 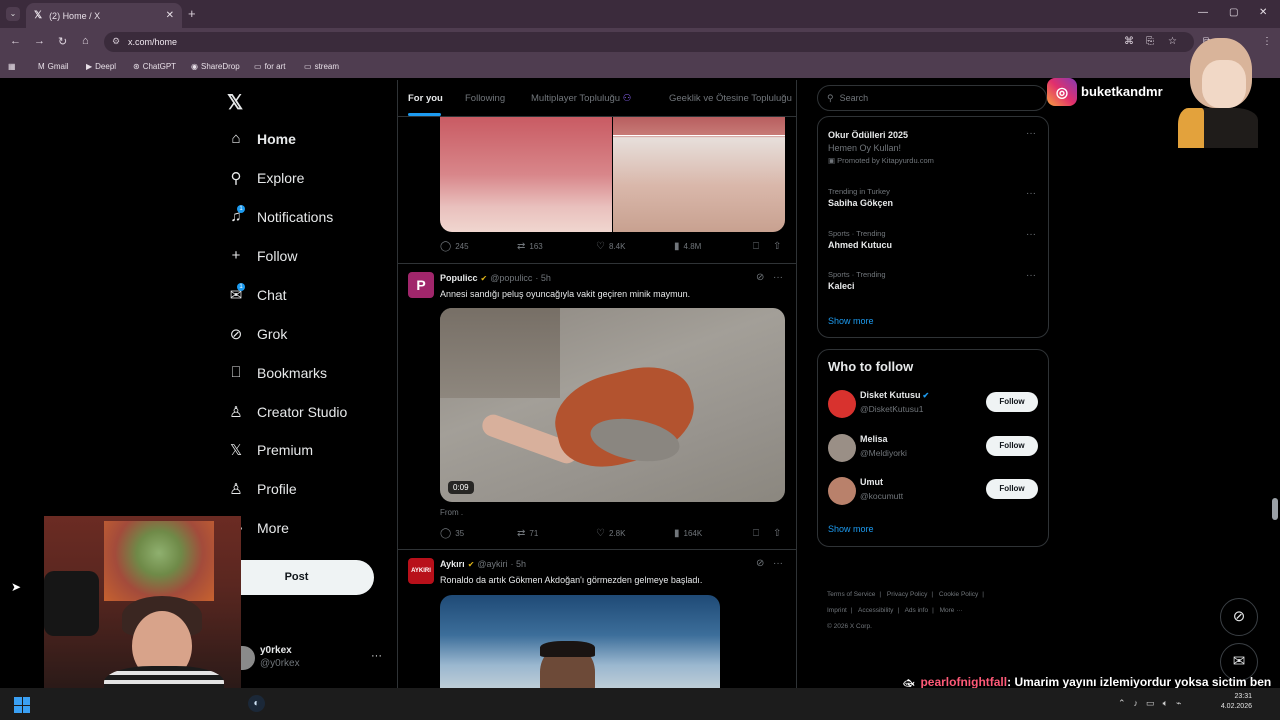 I want to click on tweet-image-left, so click(x=526, y=174).